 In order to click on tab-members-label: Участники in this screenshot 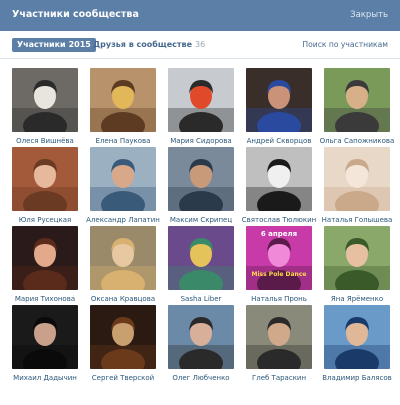, I will do `click(41, 44)`.